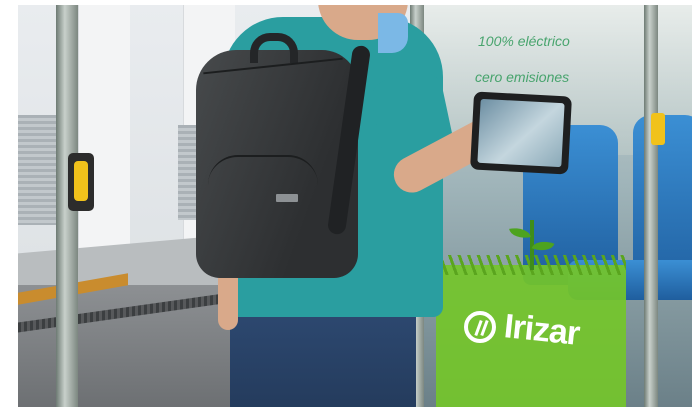  I want to click on backpack-handle, so click(274, 48).